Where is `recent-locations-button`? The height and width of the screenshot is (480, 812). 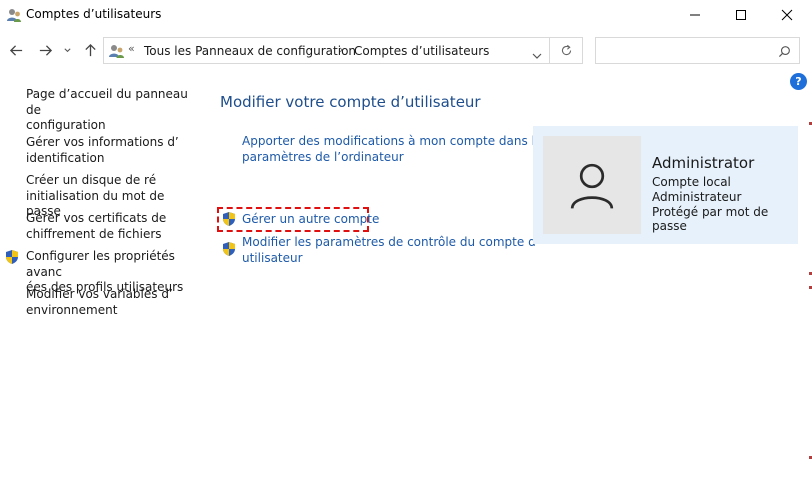
recent-locations-button is located at coordinates (67, 50).